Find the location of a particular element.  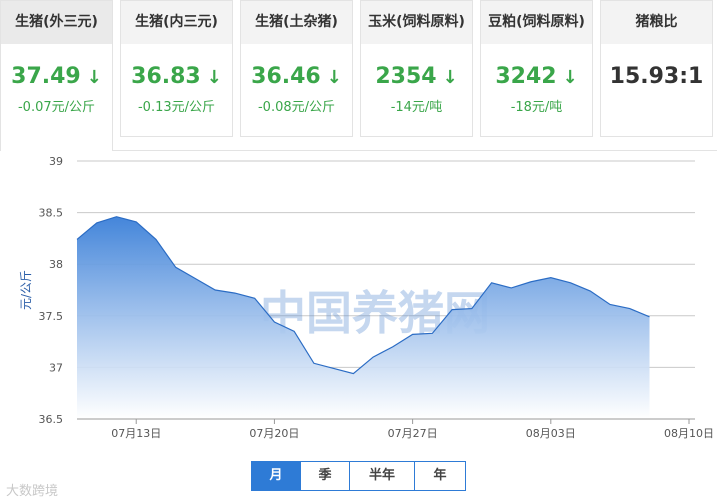

y-tick-label: 38.5 is located at coordinates (51, 213).